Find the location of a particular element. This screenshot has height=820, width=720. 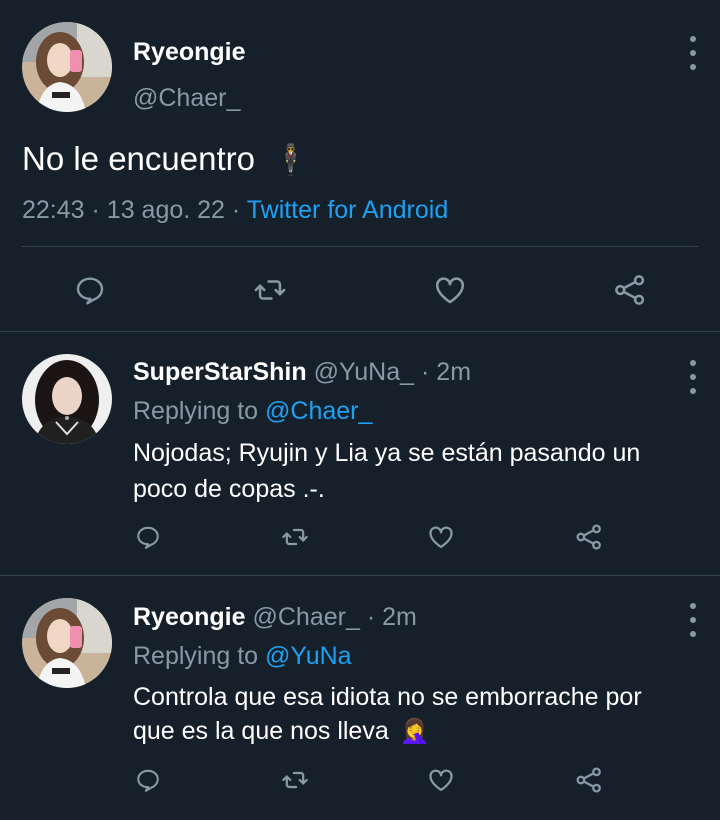

mention-link: @Chaer_ is located at coordinates (318, 411).